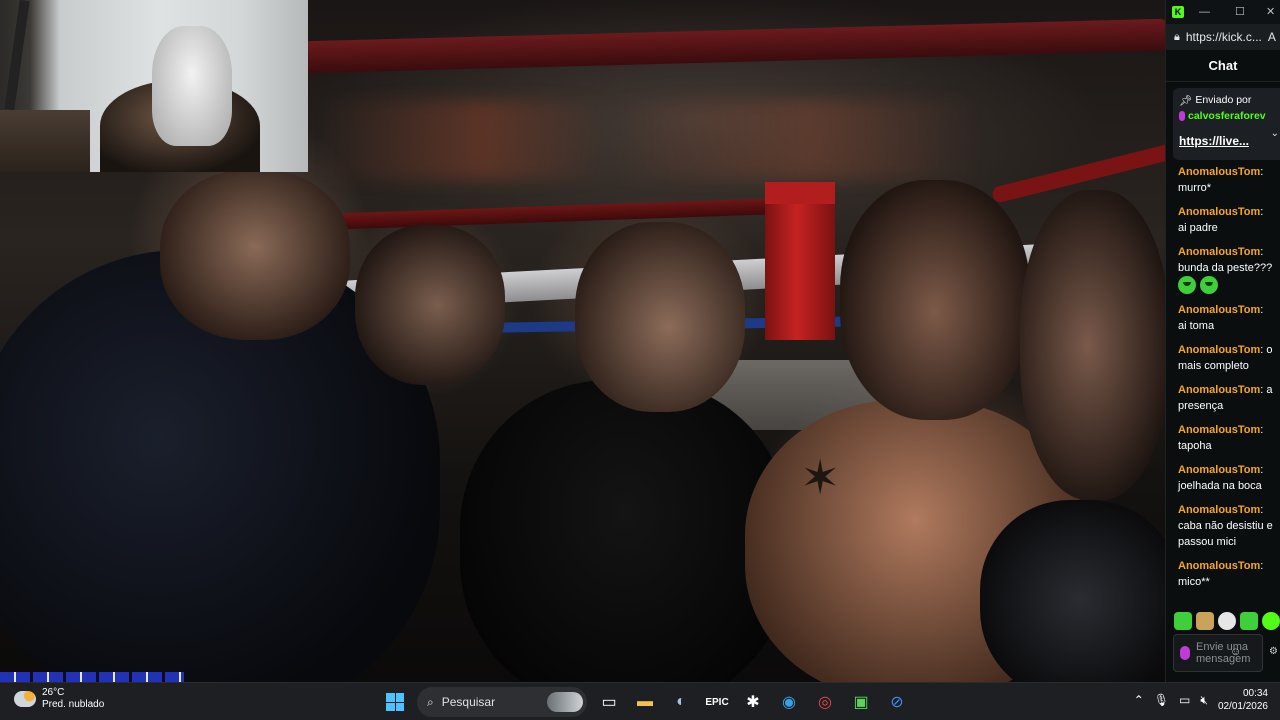 The height and width of the screenshot is (720, 1280). I want to click on pinned-user: calvosferaforev, so click(1227, 116).